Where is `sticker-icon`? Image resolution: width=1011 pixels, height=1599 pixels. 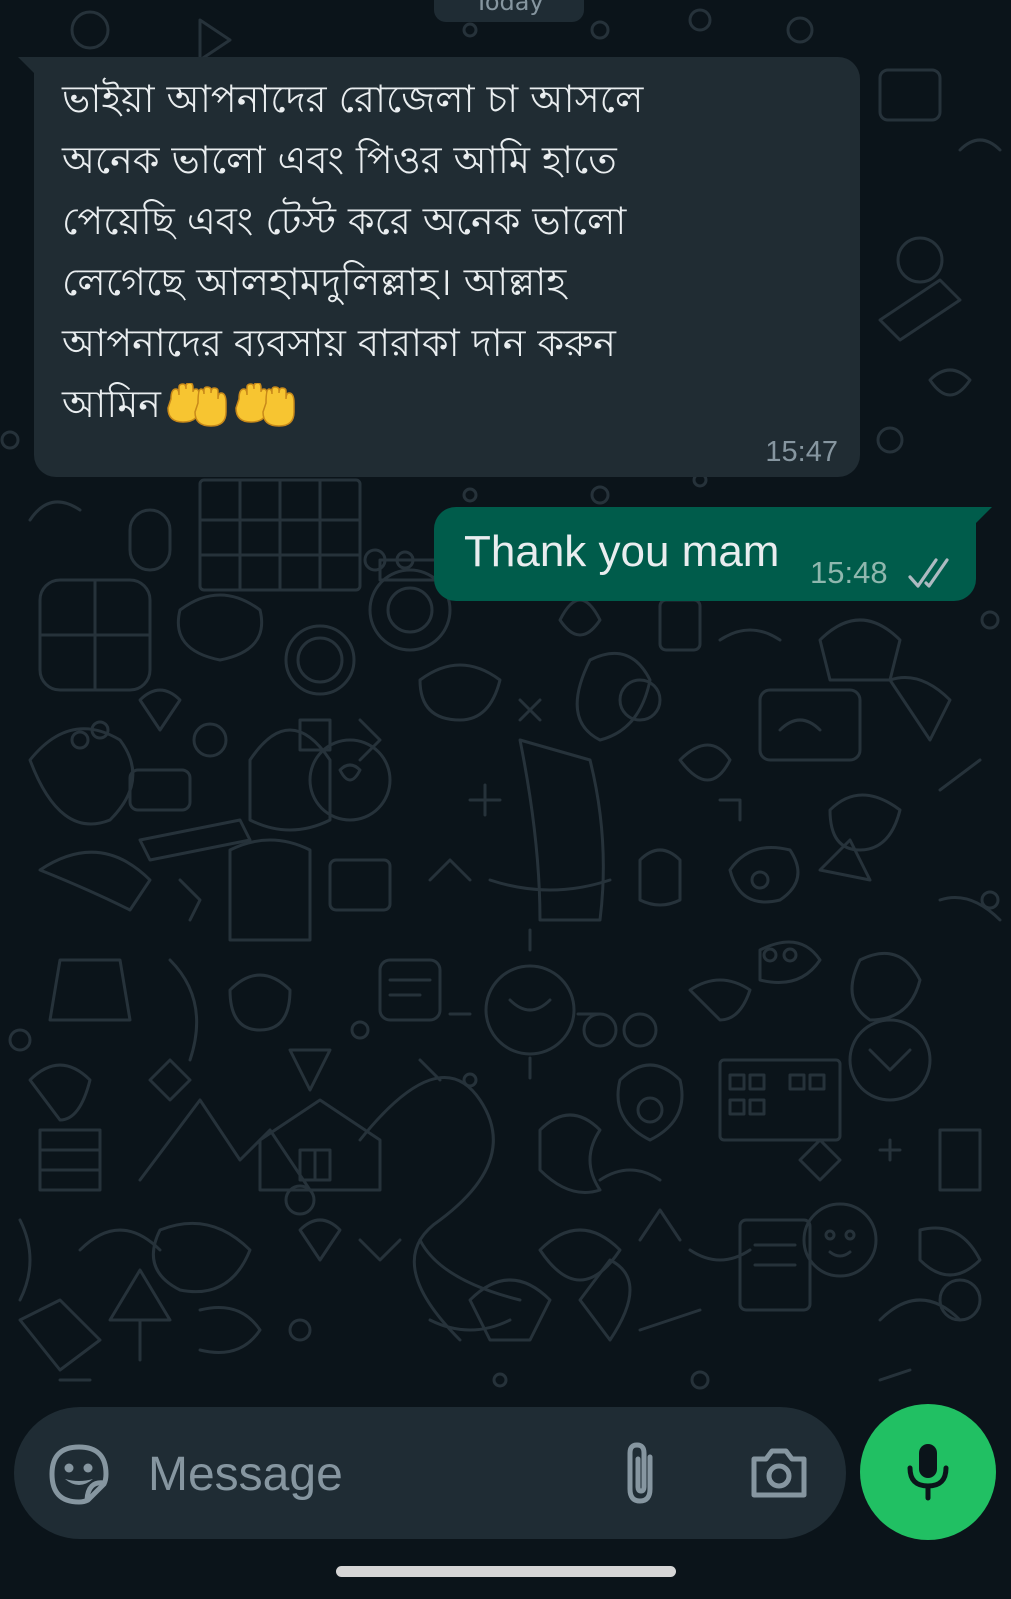 sticker-icon is located at coordinates (79, 1474).